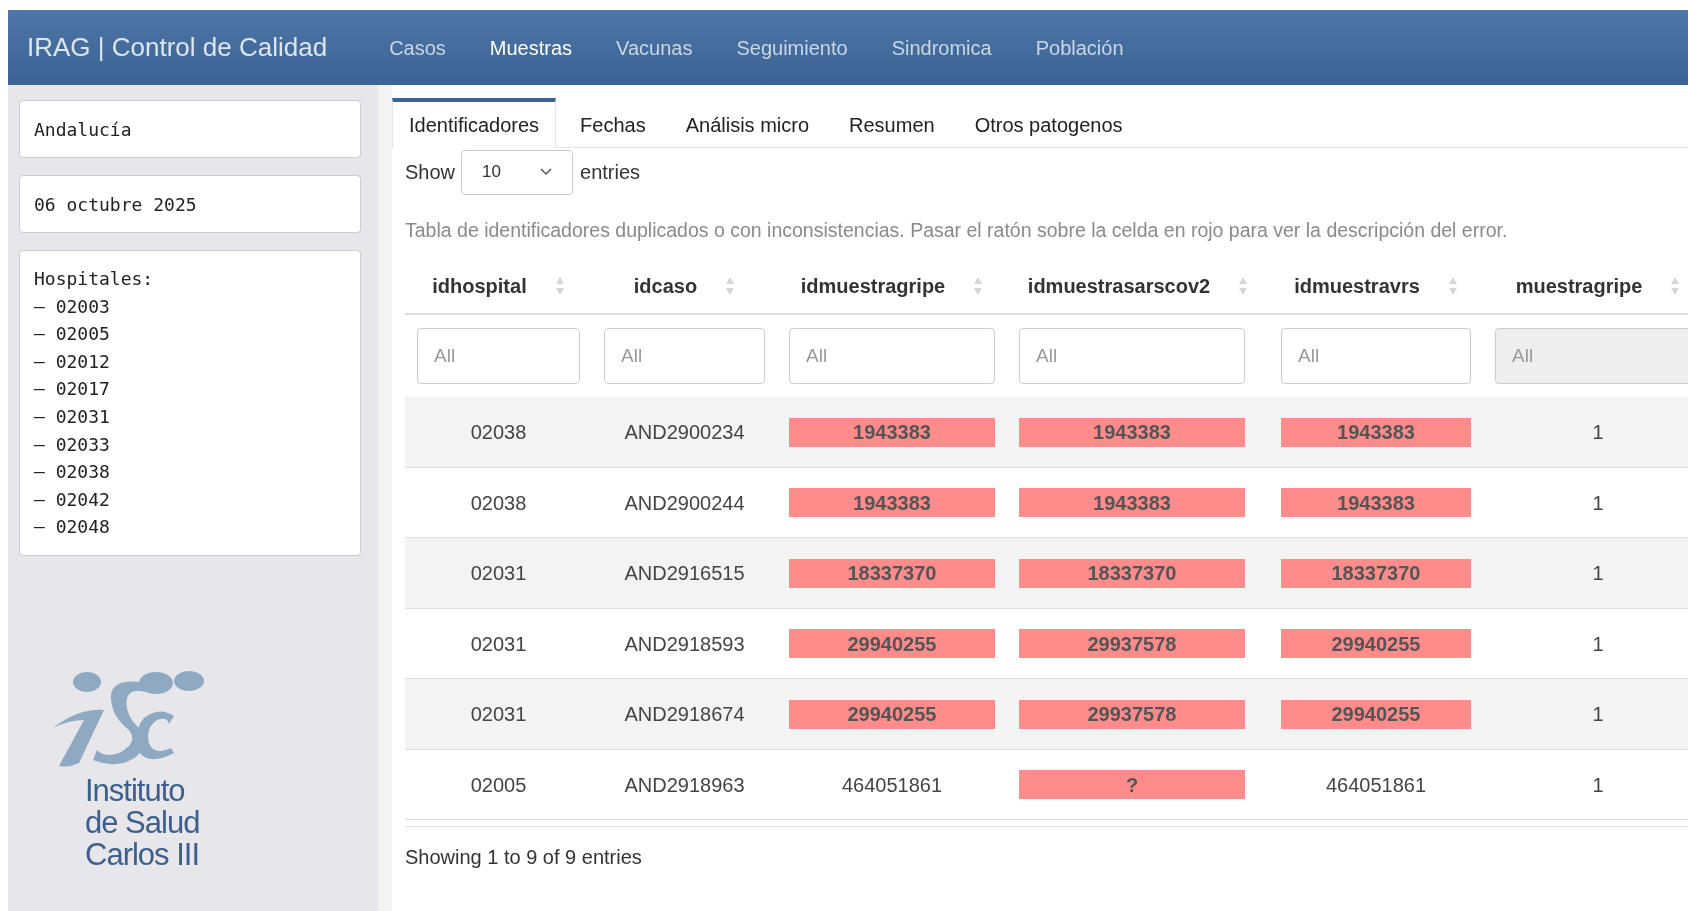 The image size is (1688, 911). Describe the element at coordinates (613, 122) in the screenshot. I see `tab: Fechas` at that location.